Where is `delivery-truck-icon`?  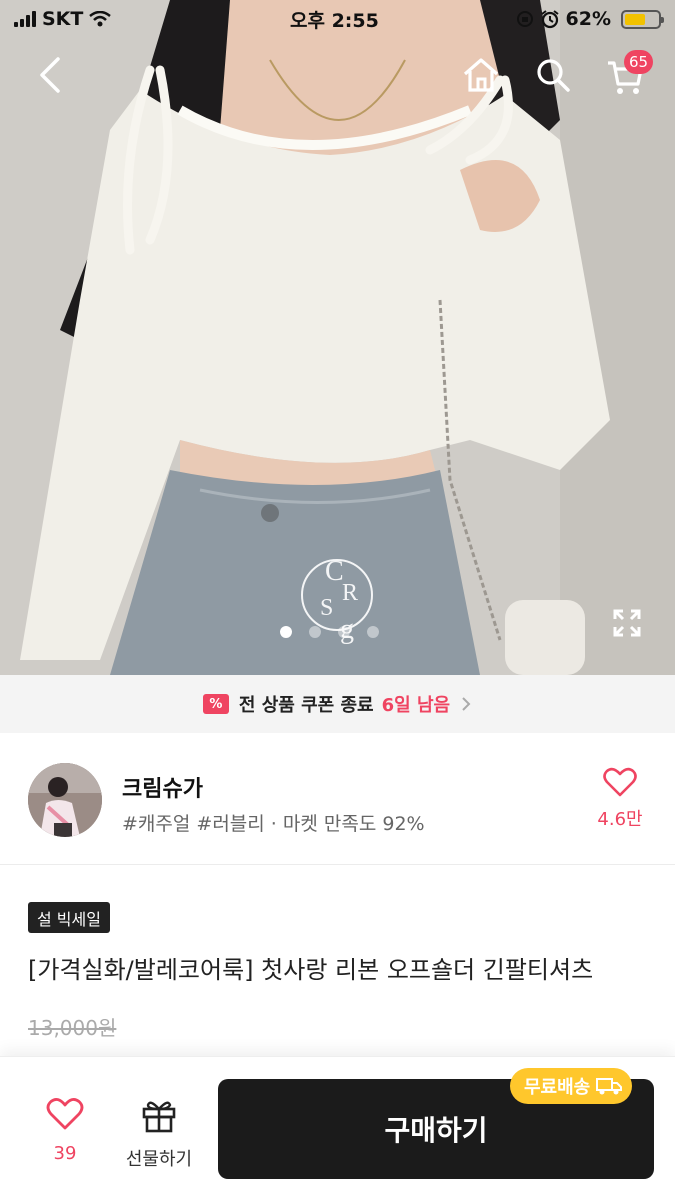
delivery-truck-icon is located at coordinates (609, 1086).